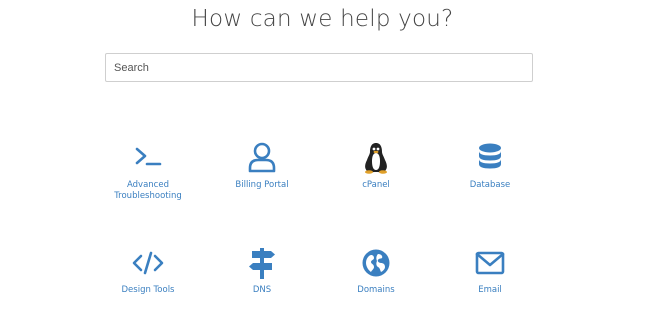 The image size is (645, 312). What do you see at coordinates (148, 156) in the screenshot?
I see `terminal-icon` at bounding box center [148, 156].